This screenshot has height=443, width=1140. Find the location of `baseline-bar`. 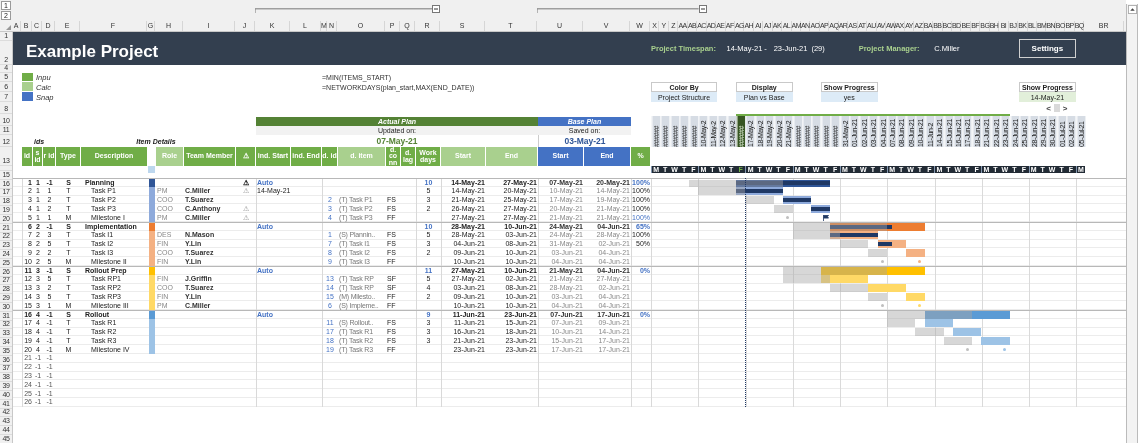

baseline-bar is located at coordinates (957, 340).